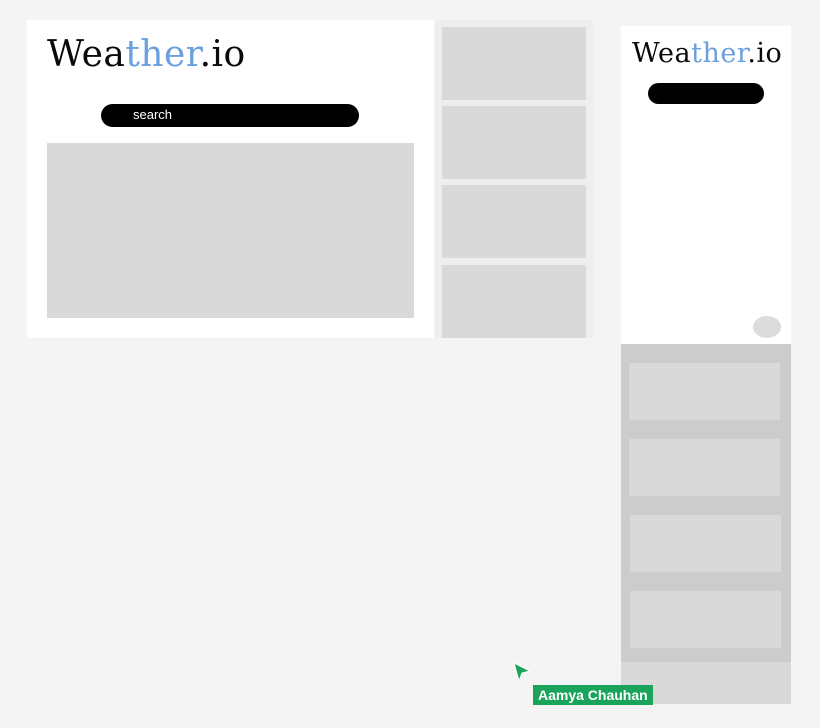 The image size is (820, 728). Describe the element at coordinates (162, 54) in the screenshot. I see `logo-accent: ther` at that location.